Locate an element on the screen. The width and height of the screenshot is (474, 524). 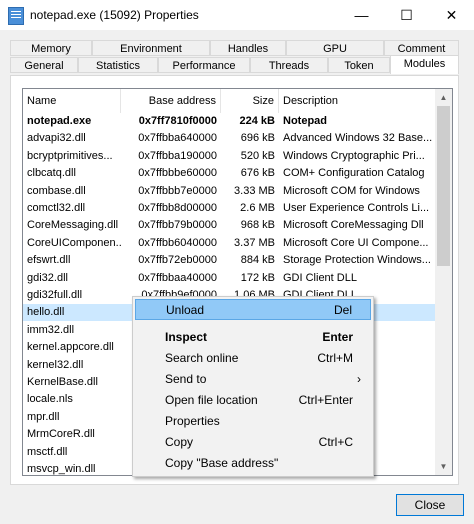
scroll-up-icon: ▲ is located at coordinates (443, 97).